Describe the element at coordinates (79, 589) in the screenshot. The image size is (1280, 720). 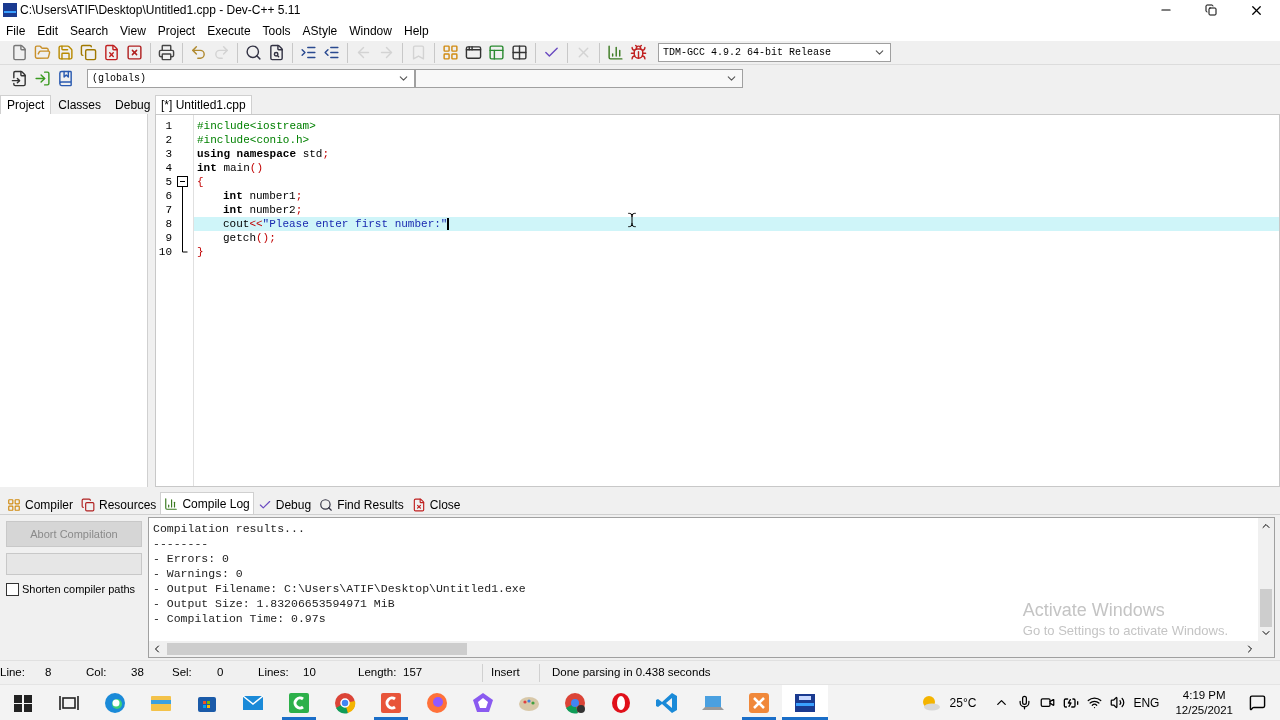
I see `checkbox-label: Shorten compiler paths` at that location.